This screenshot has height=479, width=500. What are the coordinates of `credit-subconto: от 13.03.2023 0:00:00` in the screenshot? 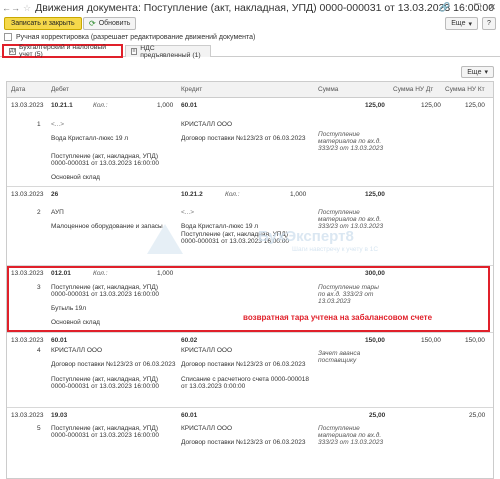 It's located at (213, 386).